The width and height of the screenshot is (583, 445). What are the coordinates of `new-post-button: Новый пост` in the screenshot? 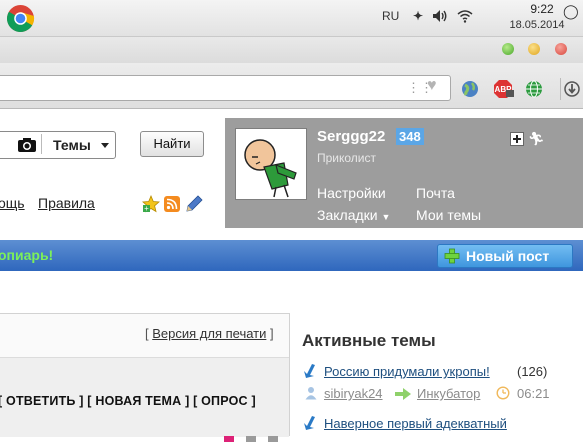 It's located at (505, 256).